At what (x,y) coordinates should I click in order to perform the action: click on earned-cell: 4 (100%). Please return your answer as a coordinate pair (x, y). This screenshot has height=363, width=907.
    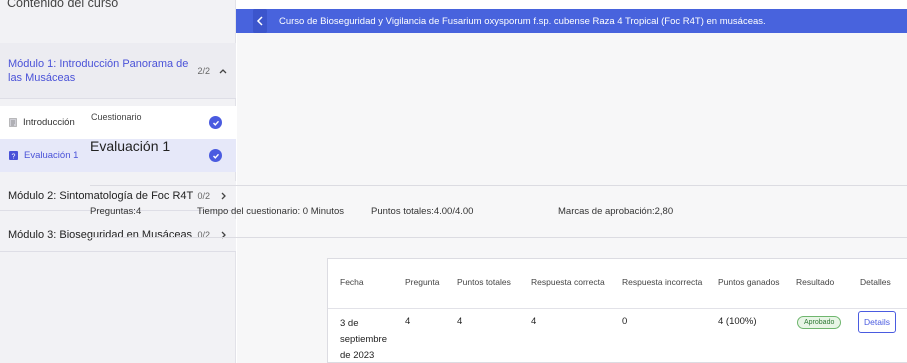
    Looking at the image, I should click on (737, 321).